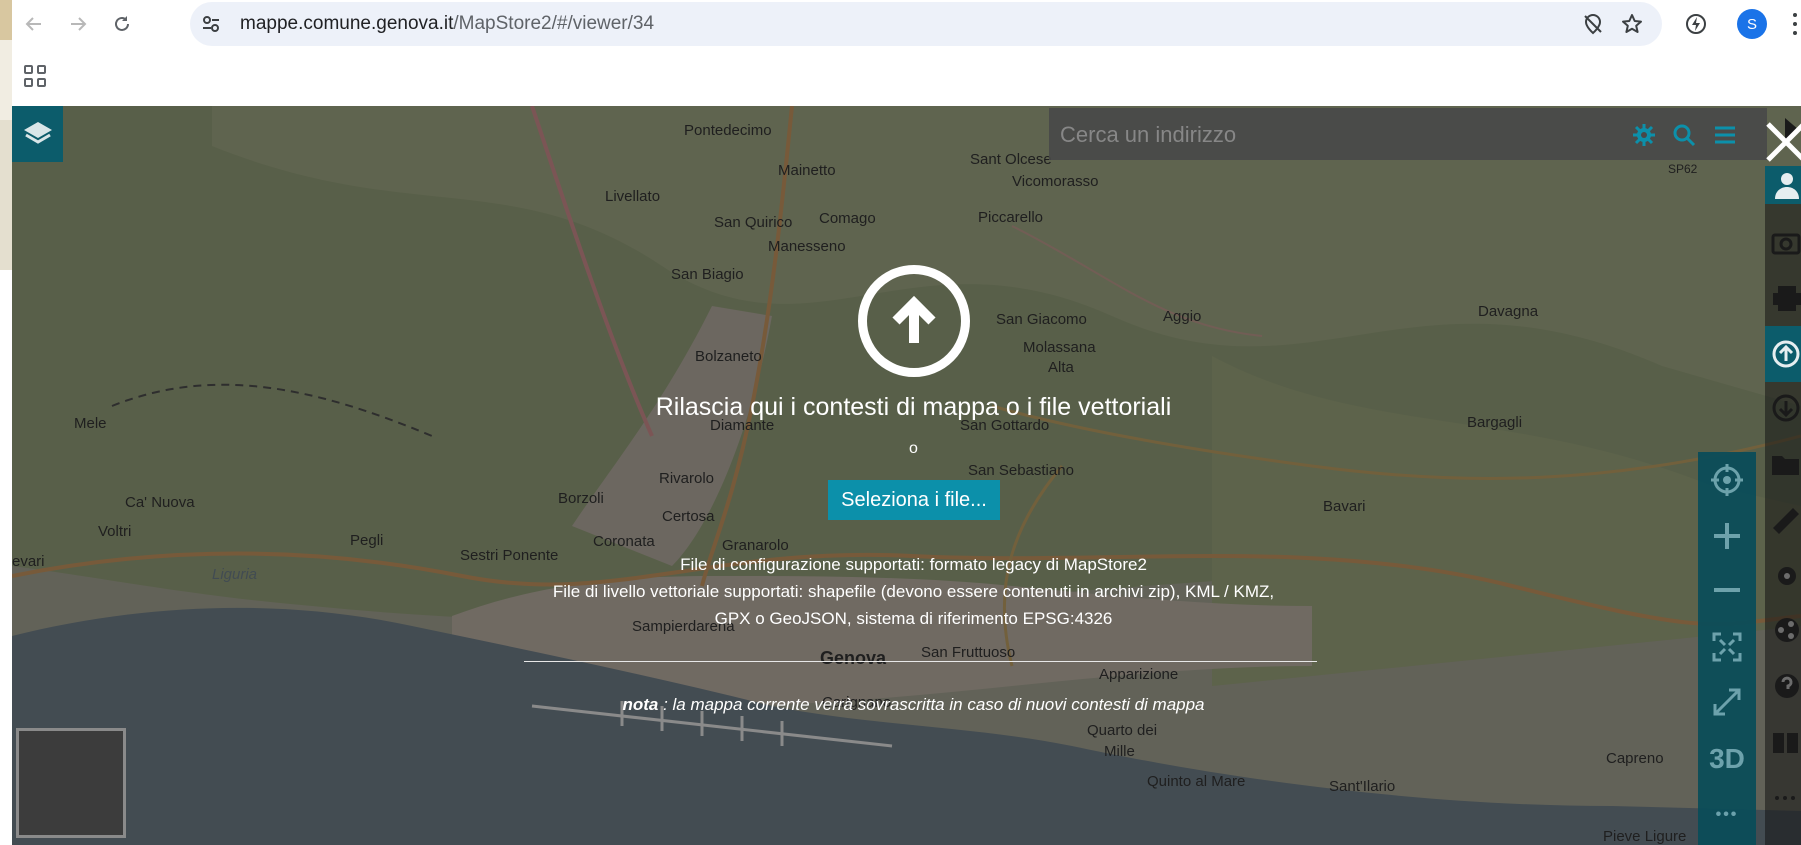  I want to click on site-info-icon, so click(211, 24).